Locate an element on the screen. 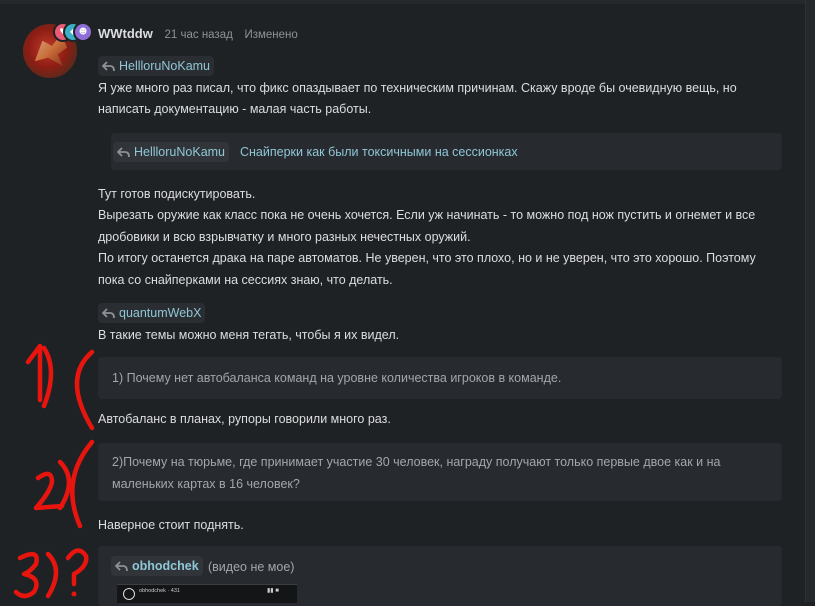 This screenshot has height=606, width=815. paragraph-2-line-1: Тут готов подискутировать. is located at coordinates (177, 194).